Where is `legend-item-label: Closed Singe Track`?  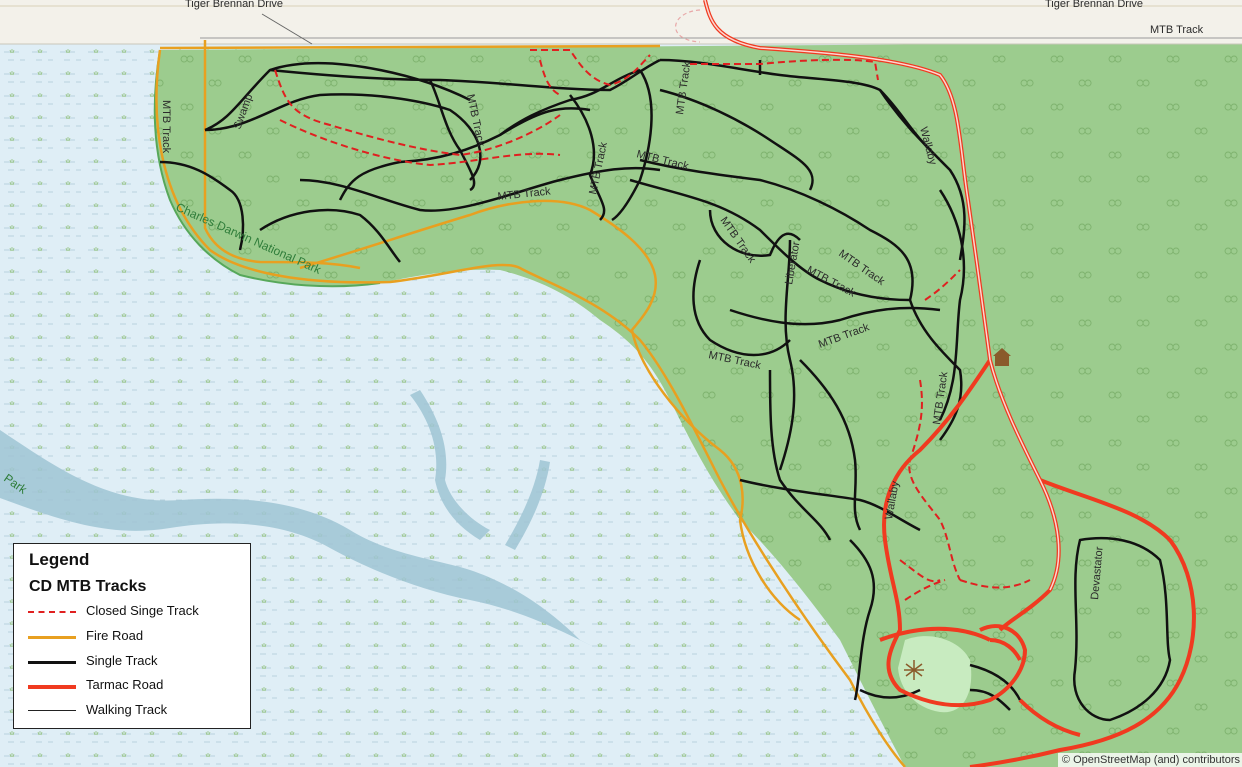
legend-item-label: Closed Singe Track is located at coordinates (142, 610).